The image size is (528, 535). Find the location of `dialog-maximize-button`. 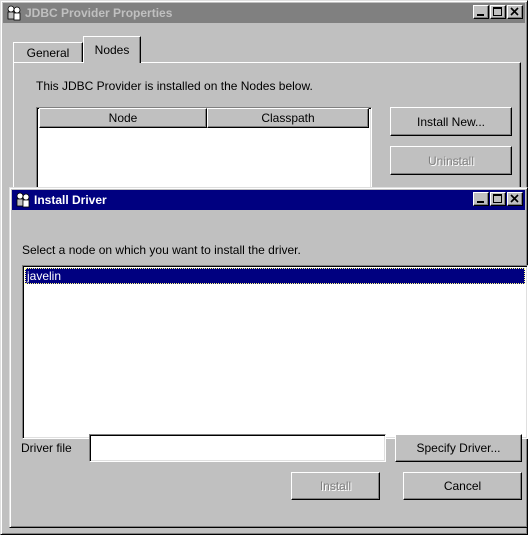

dialog-maximize-button is located at coordinates (498, 199).